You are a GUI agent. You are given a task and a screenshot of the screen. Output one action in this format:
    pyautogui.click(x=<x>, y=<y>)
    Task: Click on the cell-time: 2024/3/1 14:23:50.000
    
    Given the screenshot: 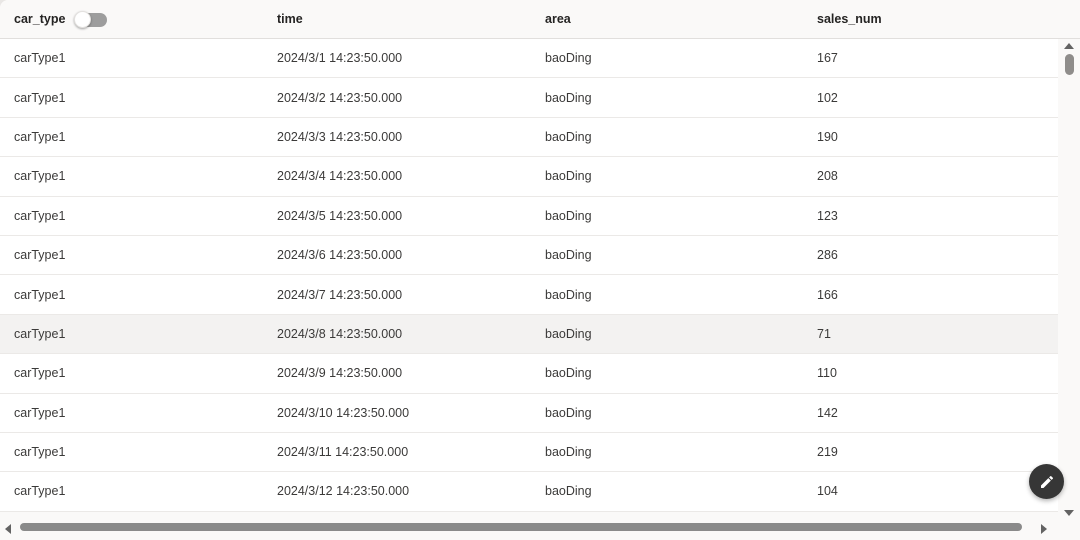 What is the action you would take?
    pyautogui.click(x=340, y=58)
    